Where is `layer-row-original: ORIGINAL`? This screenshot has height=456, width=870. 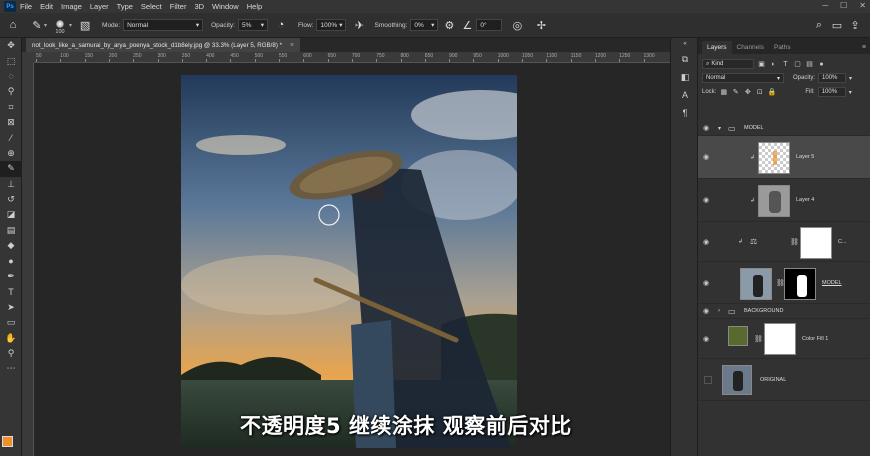
layer-row-original: ORIGINAL is located at coordinates (784, 380).